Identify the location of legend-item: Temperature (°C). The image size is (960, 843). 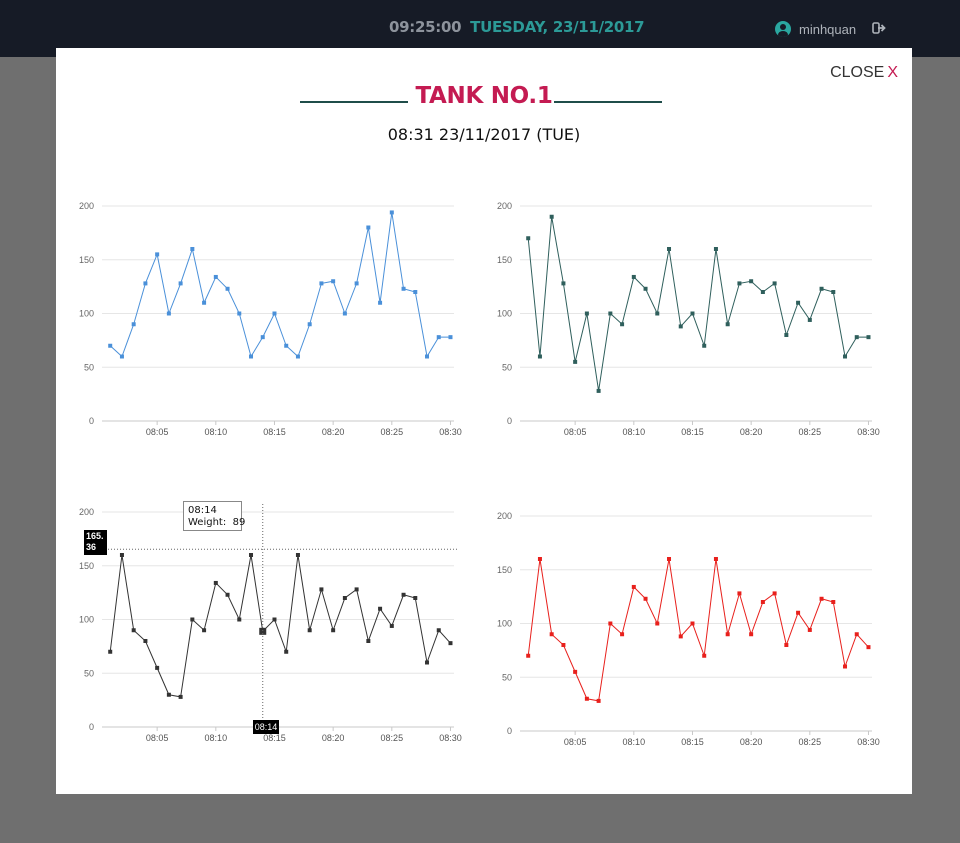
(686, 767).